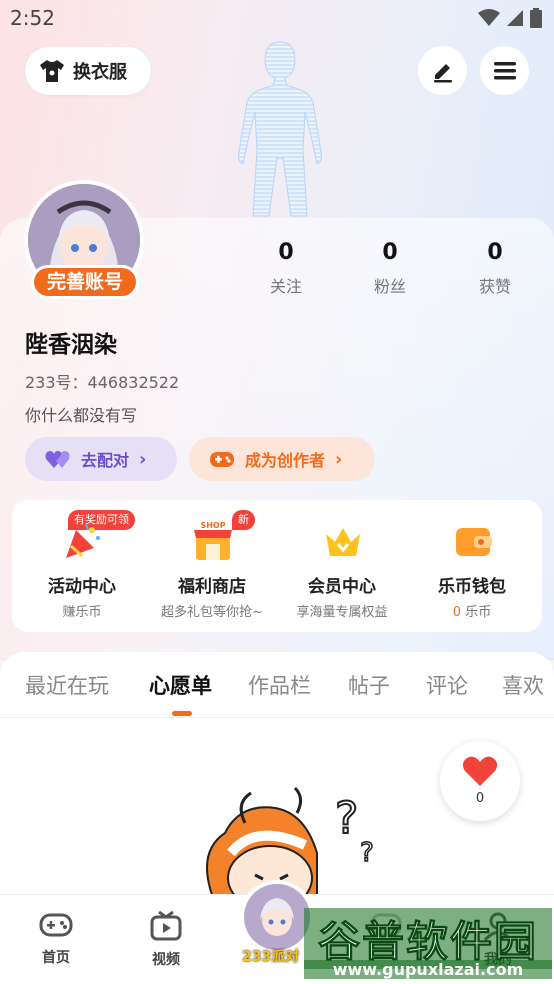 The image size is (554, 984). I want to click on service-welfare-shop: 新 SHOP 福利商店 超多礼包等你抢~, so click(212, 566).